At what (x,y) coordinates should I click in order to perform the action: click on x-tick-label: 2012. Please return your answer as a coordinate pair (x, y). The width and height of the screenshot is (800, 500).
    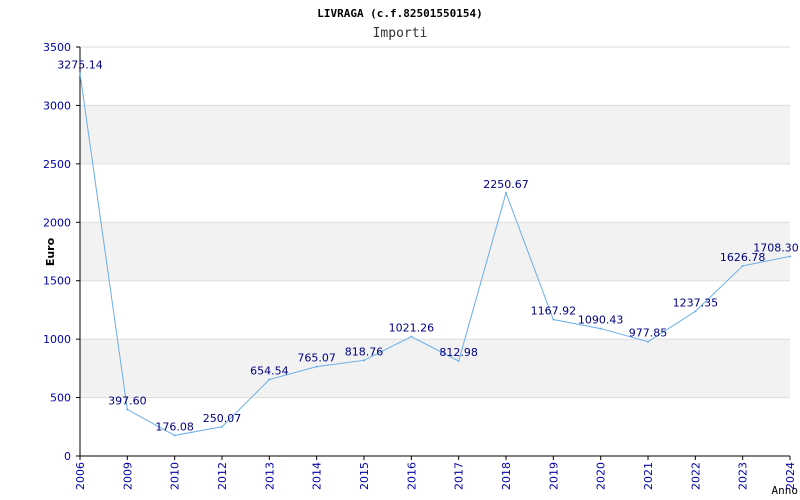
    Looking at the image, I should click on (222, 476).